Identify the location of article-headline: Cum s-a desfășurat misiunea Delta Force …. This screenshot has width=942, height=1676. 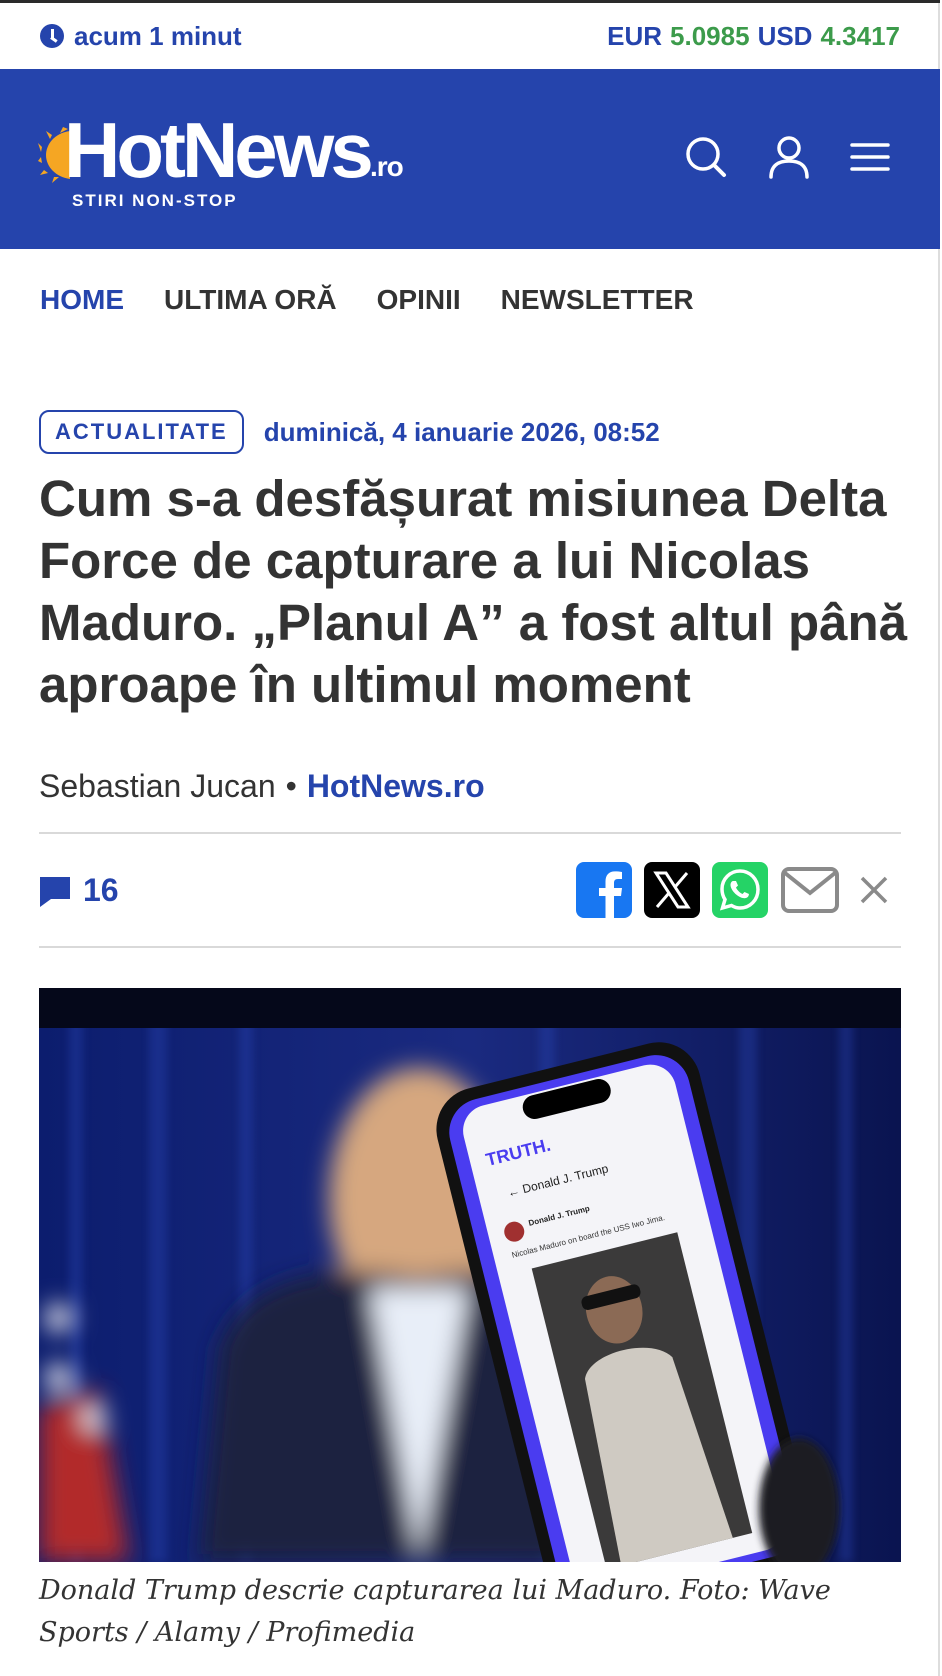
(473, 591).